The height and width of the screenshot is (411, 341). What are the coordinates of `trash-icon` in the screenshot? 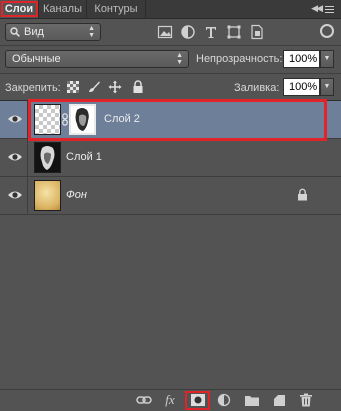 It's located at (306, 400).